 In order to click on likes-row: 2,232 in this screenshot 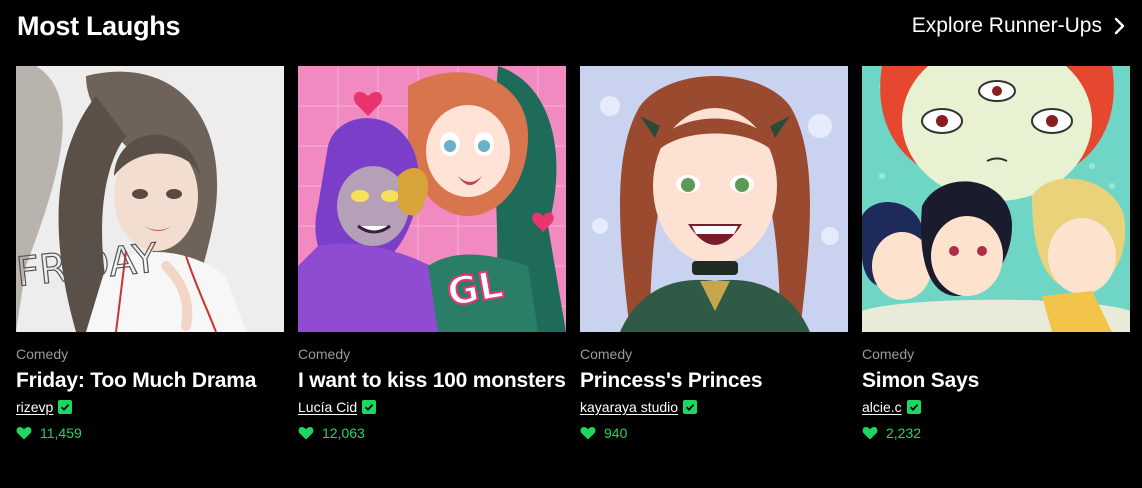, I will do `click(996, 433)`.